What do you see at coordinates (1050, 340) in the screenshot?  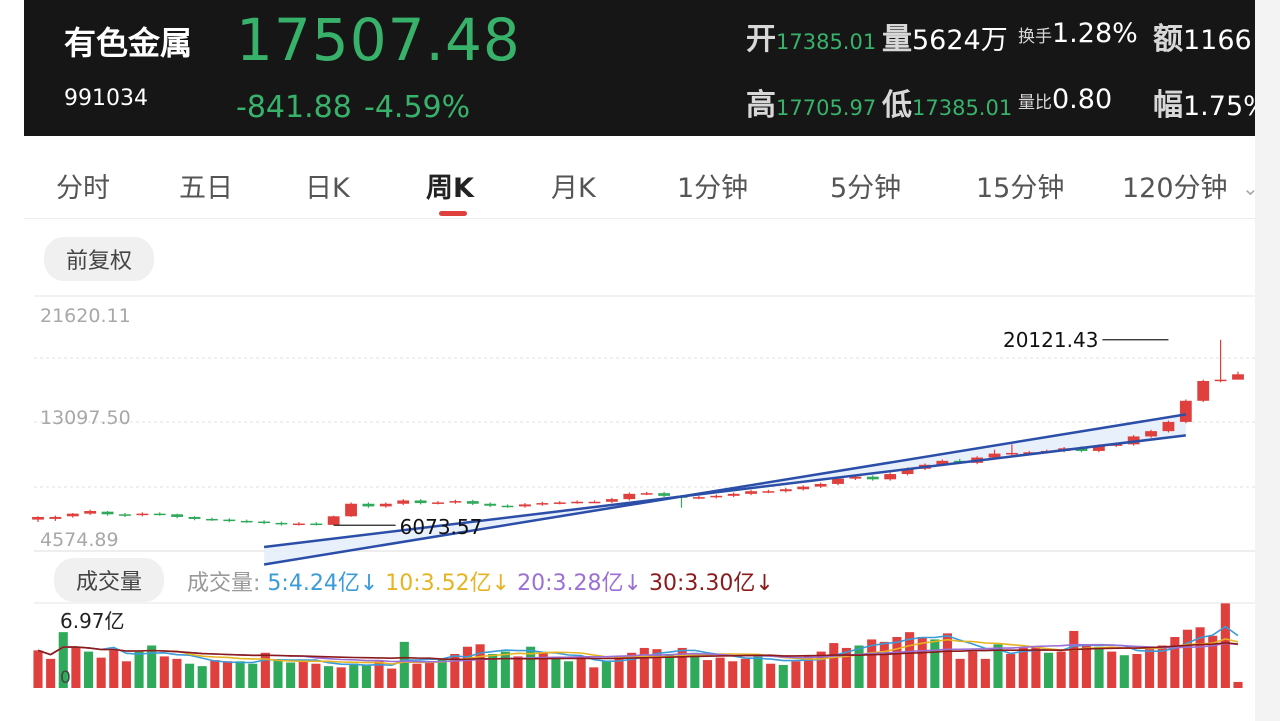 I see `max-annotation-label: 20121.43` at bounding box center [1050, 340].